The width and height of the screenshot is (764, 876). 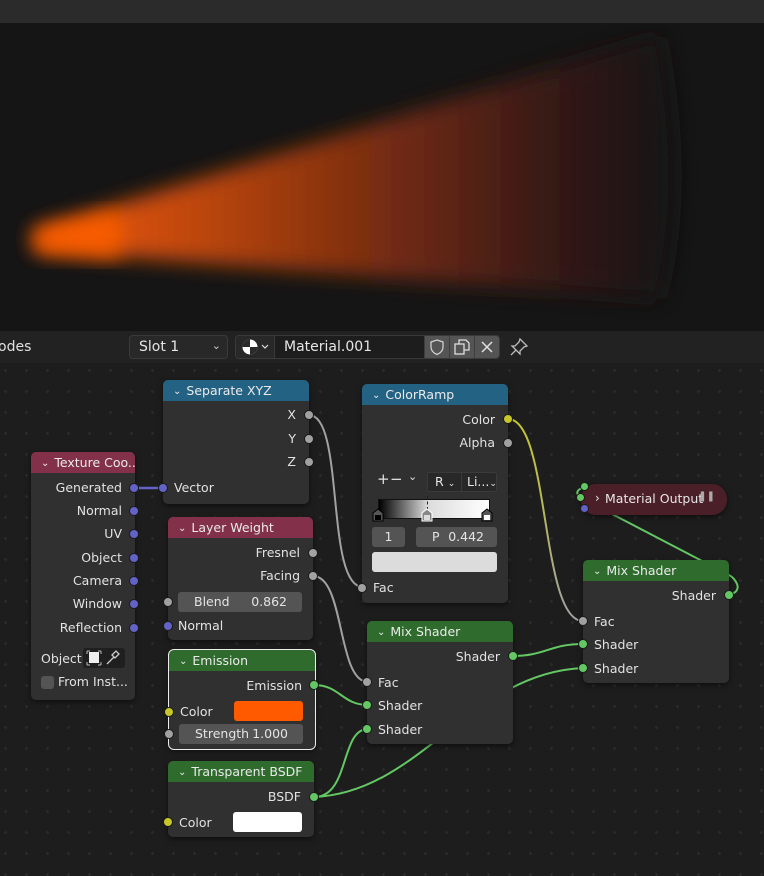 I want to click on duplicate-material-button, so click(x=461, y=347).